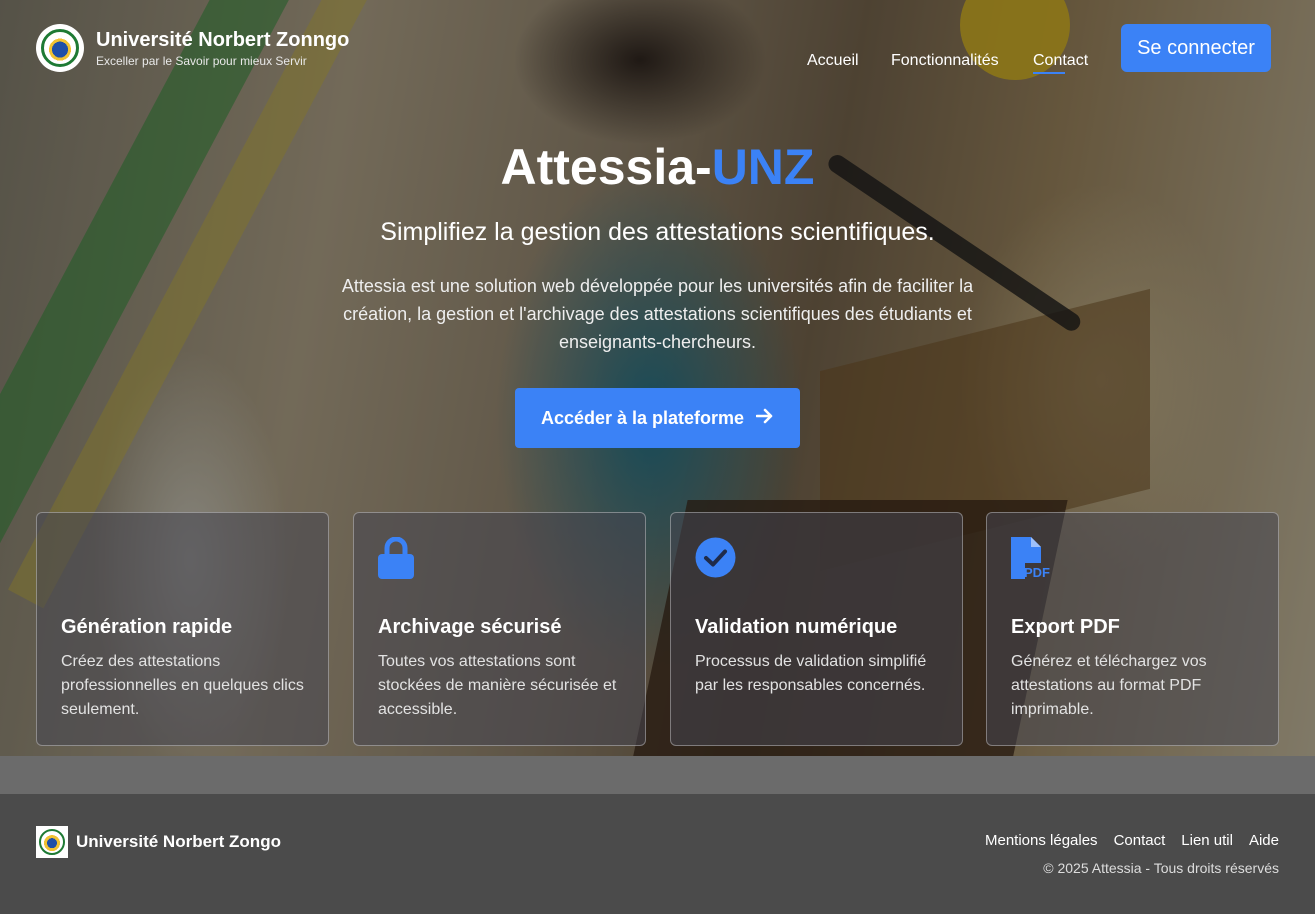 Image resolution: width=1315 pixels, height=914 pixels. I want to click on footer-link-lien-util: Lien util, so click(1207, 840).